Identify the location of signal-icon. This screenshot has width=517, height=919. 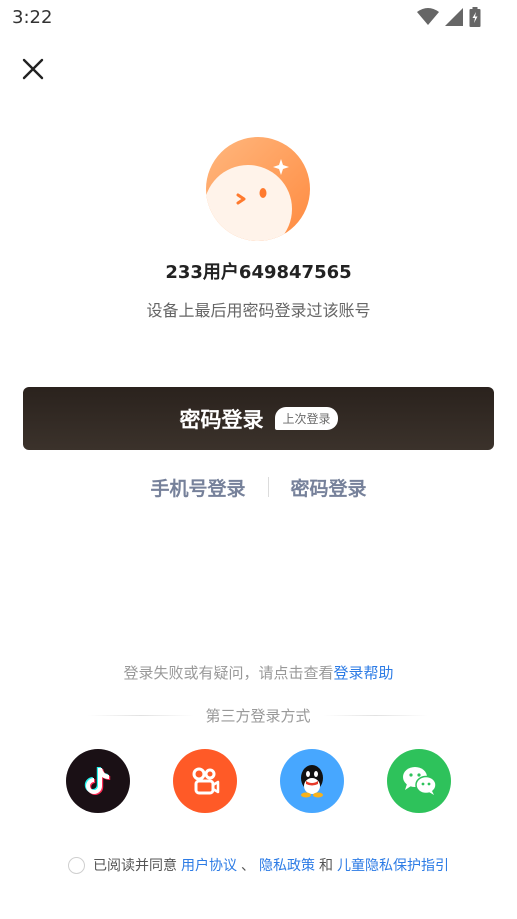
(454, 17).